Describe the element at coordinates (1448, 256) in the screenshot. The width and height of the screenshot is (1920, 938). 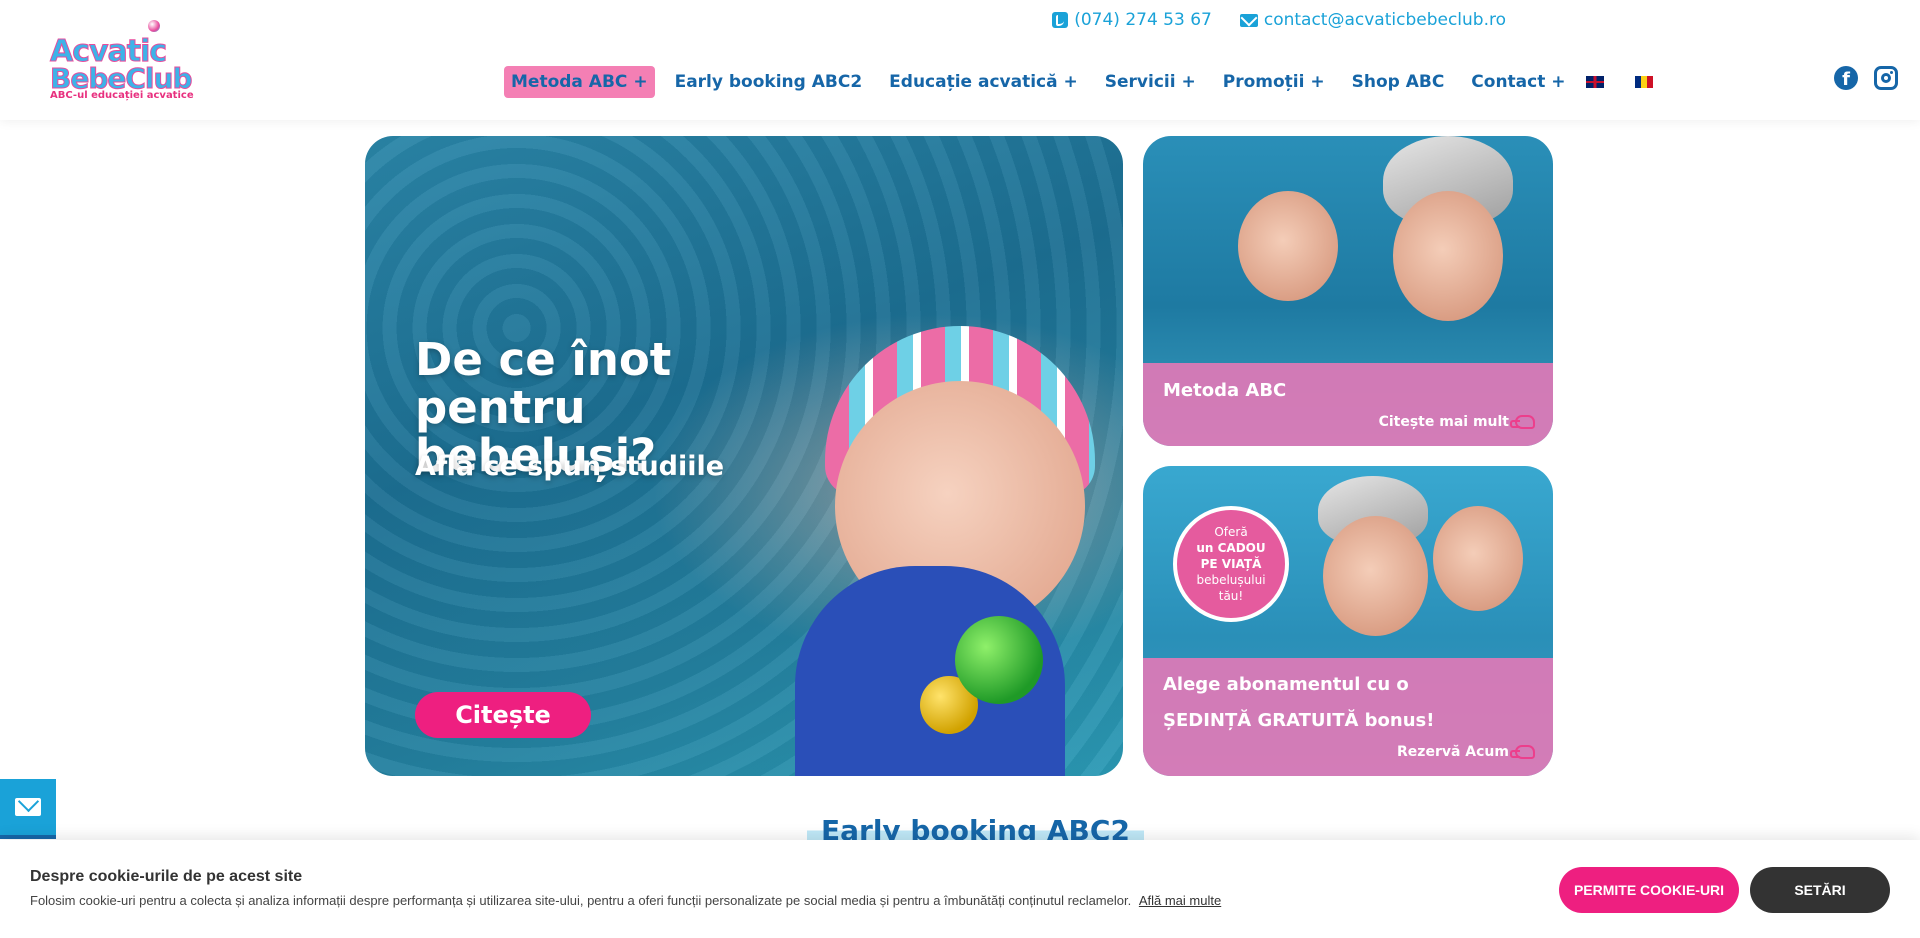
I see `card1-instructor` at that location.